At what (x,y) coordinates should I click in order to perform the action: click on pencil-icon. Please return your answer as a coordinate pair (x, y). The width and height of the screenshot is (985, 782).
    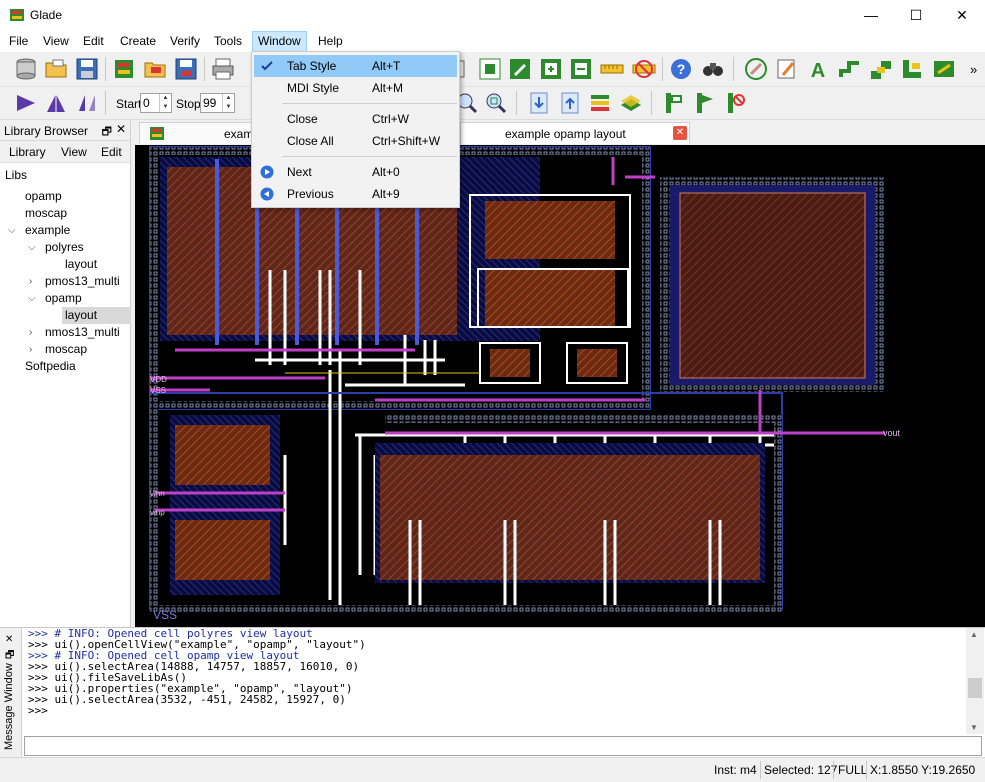
    Looking at the image, I should click on (756, 69).